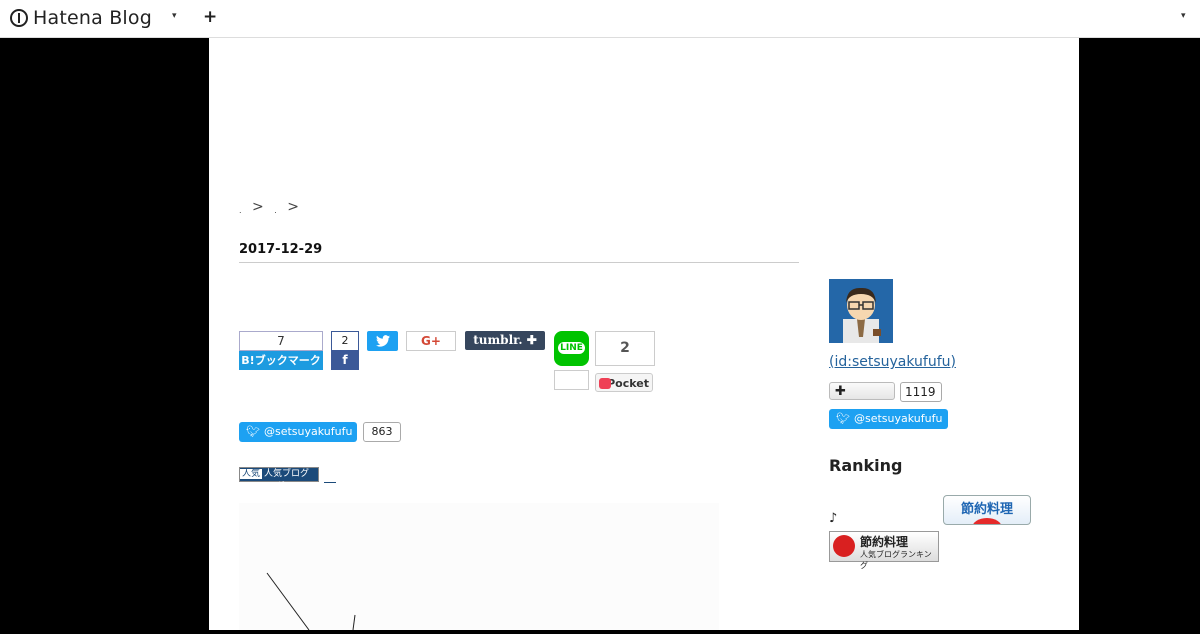 The height and width of the screenshot is (634, 1200). I want to click on pocket-count: 2, so click(625, 348).